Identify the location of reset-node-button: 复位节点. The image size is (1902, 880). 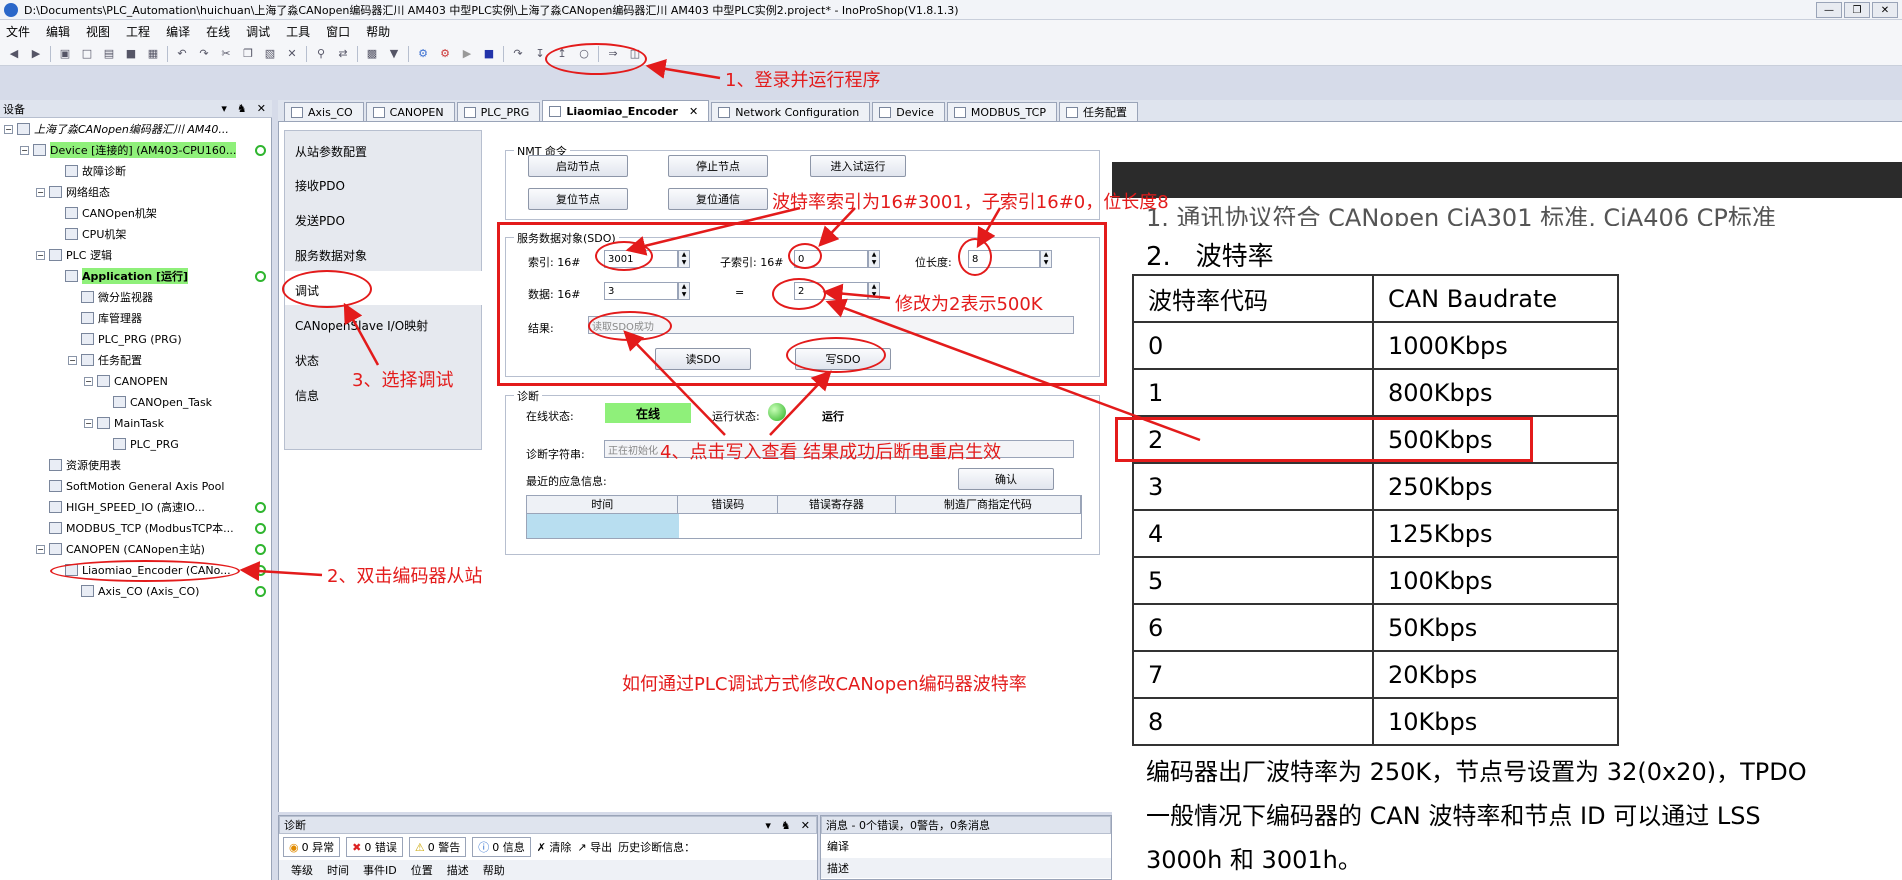
(578, 199).